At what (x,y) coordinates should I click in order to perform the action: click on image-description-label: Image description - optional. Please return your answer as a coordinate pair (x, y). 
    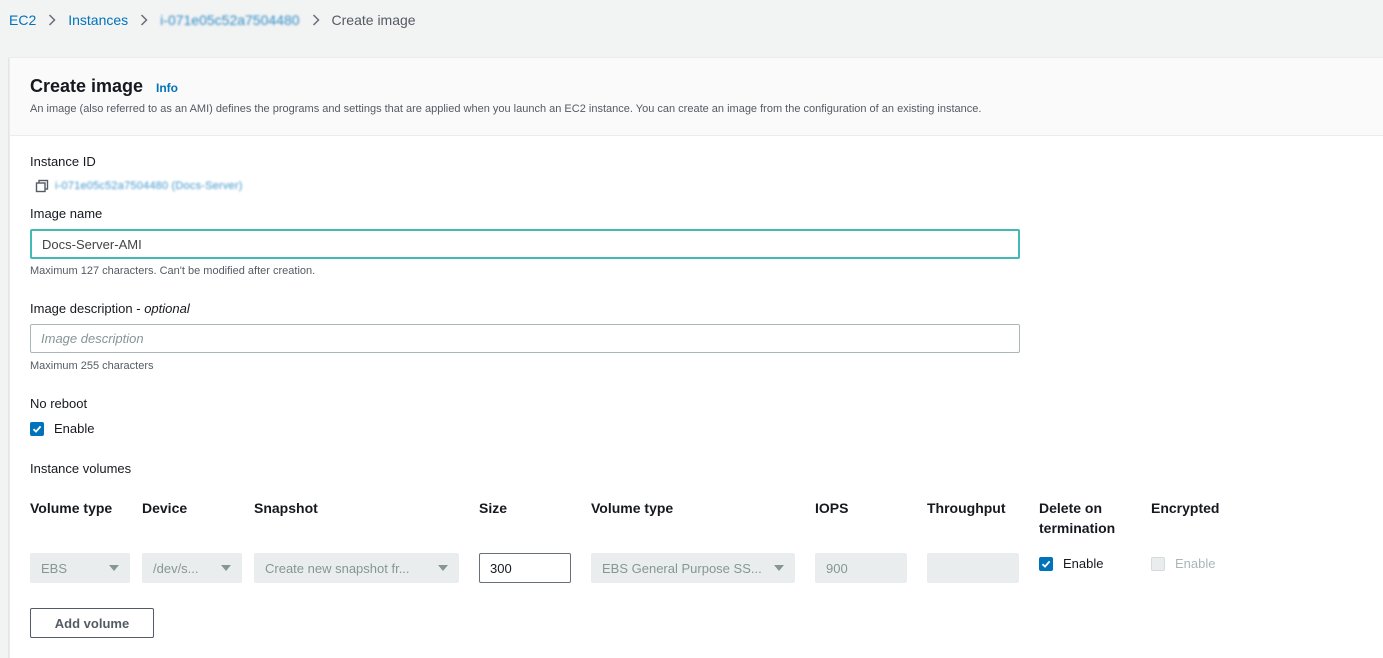
    Looking at the image, I should click on (110, 308).